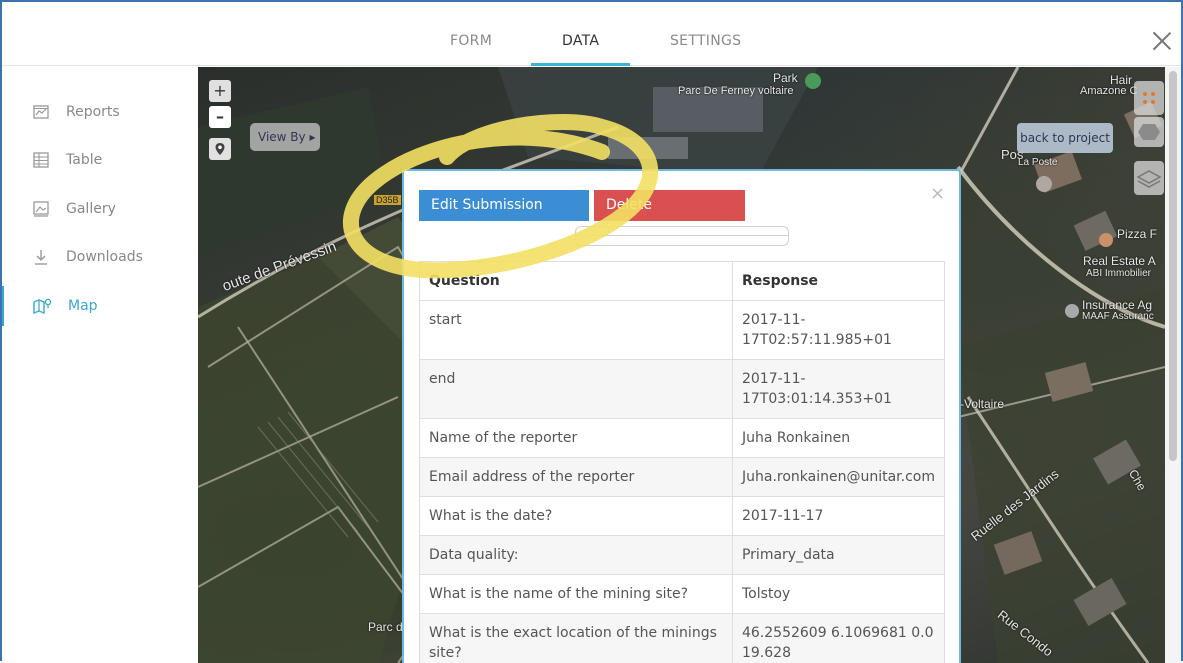 The image size is (1183, 663). Describe the element at coordinates (100, 364) in the screenshot. I see `sidebar: Reports Table Gallery Downloa` at that location.